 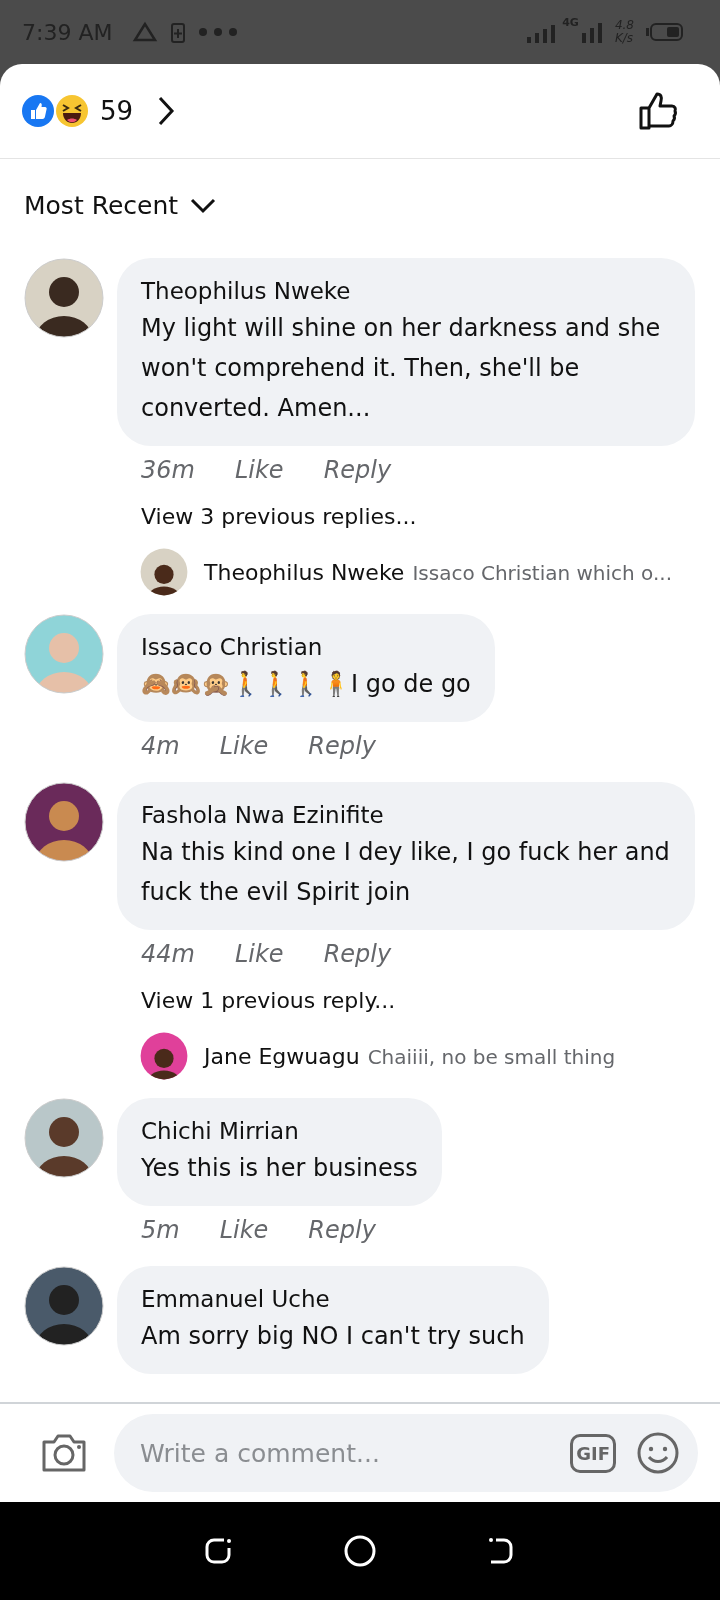 What do you see at coordinates (64, 1453) in the screenshot?
I see `camera-icon` at bounding box center [64, 1453].